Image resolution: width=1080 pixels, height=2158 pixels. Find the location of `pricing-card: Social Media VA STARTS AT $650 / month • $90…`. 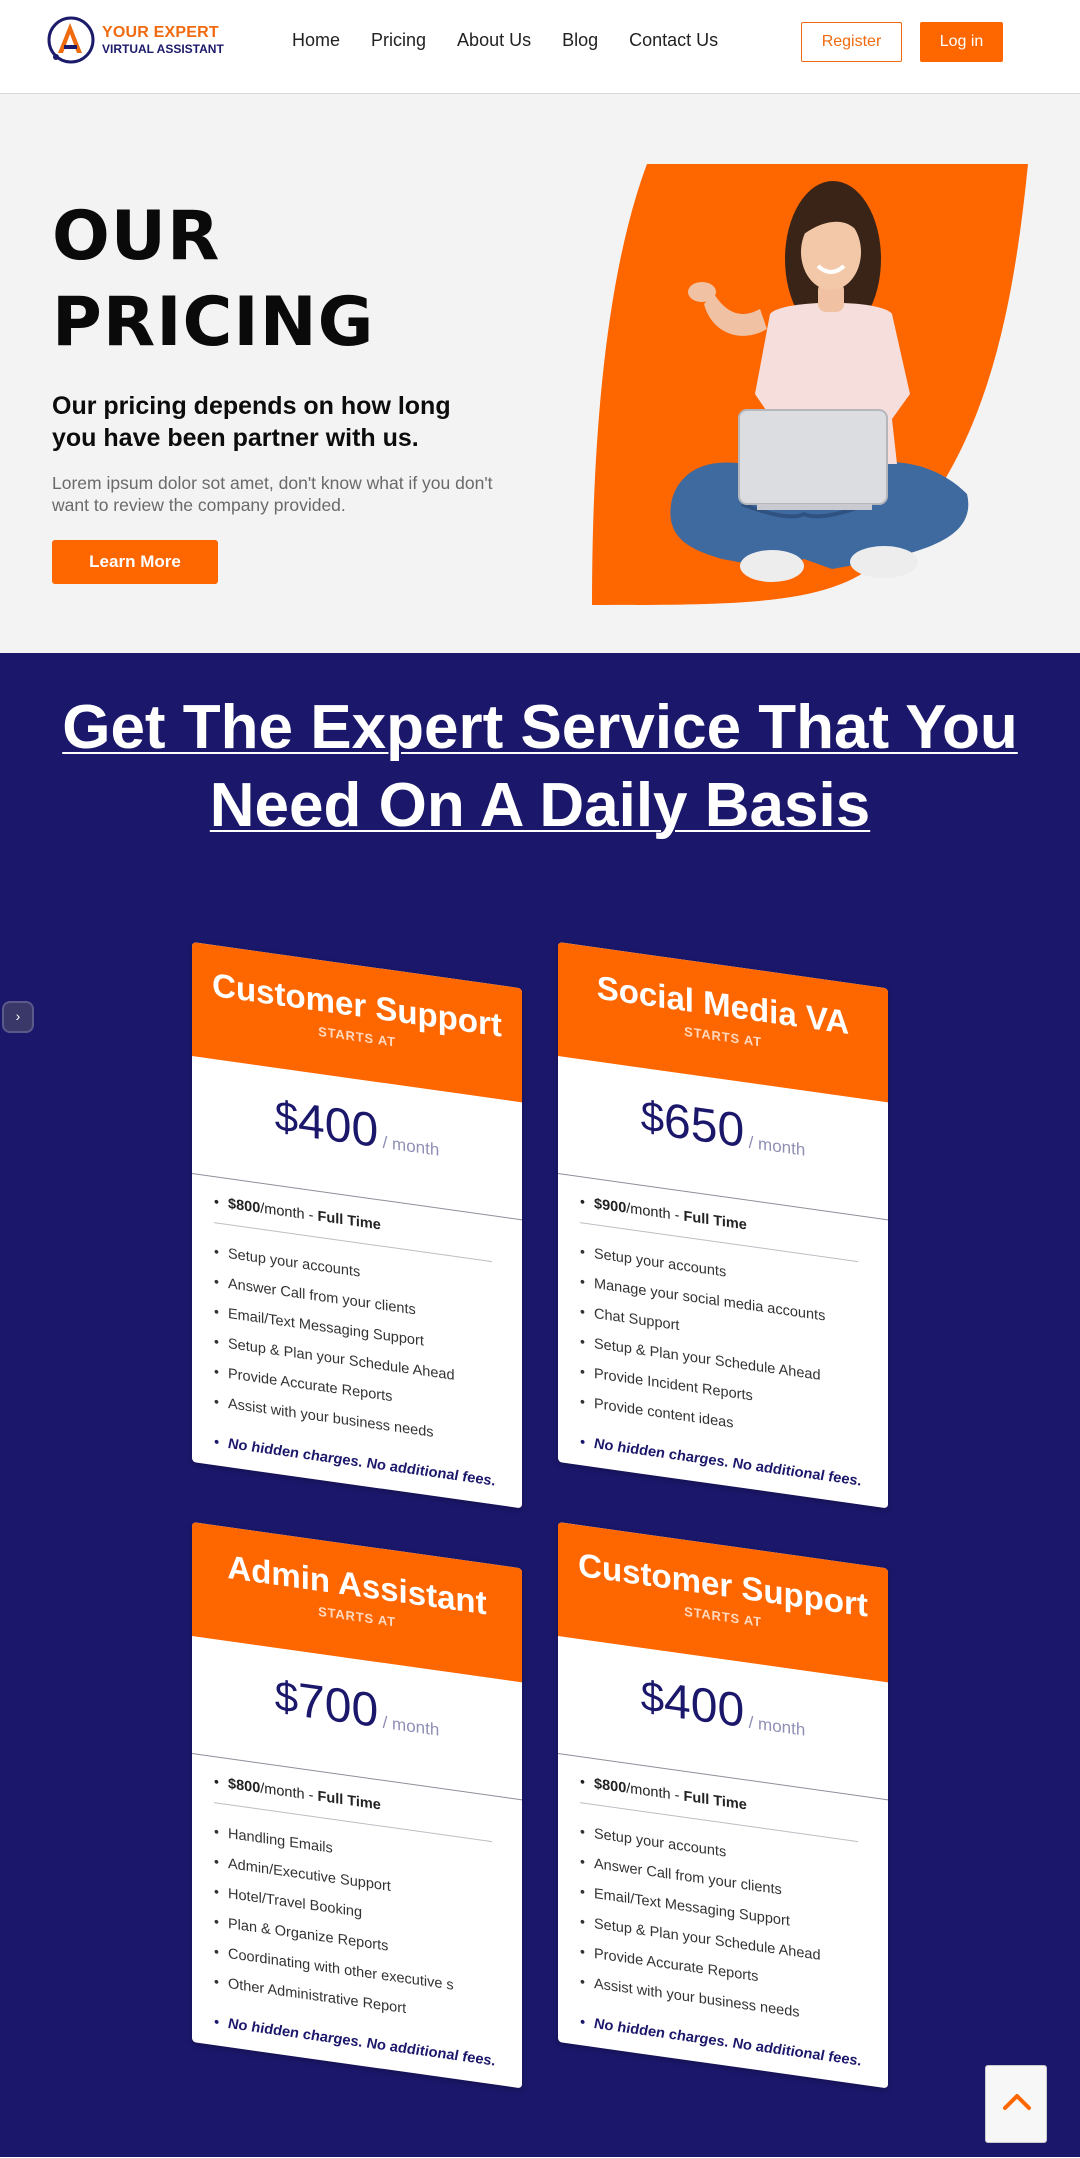

pricing-card: Social Media VA STARTS AT $650 / month • $90… is located at coordinates (723, 1225).